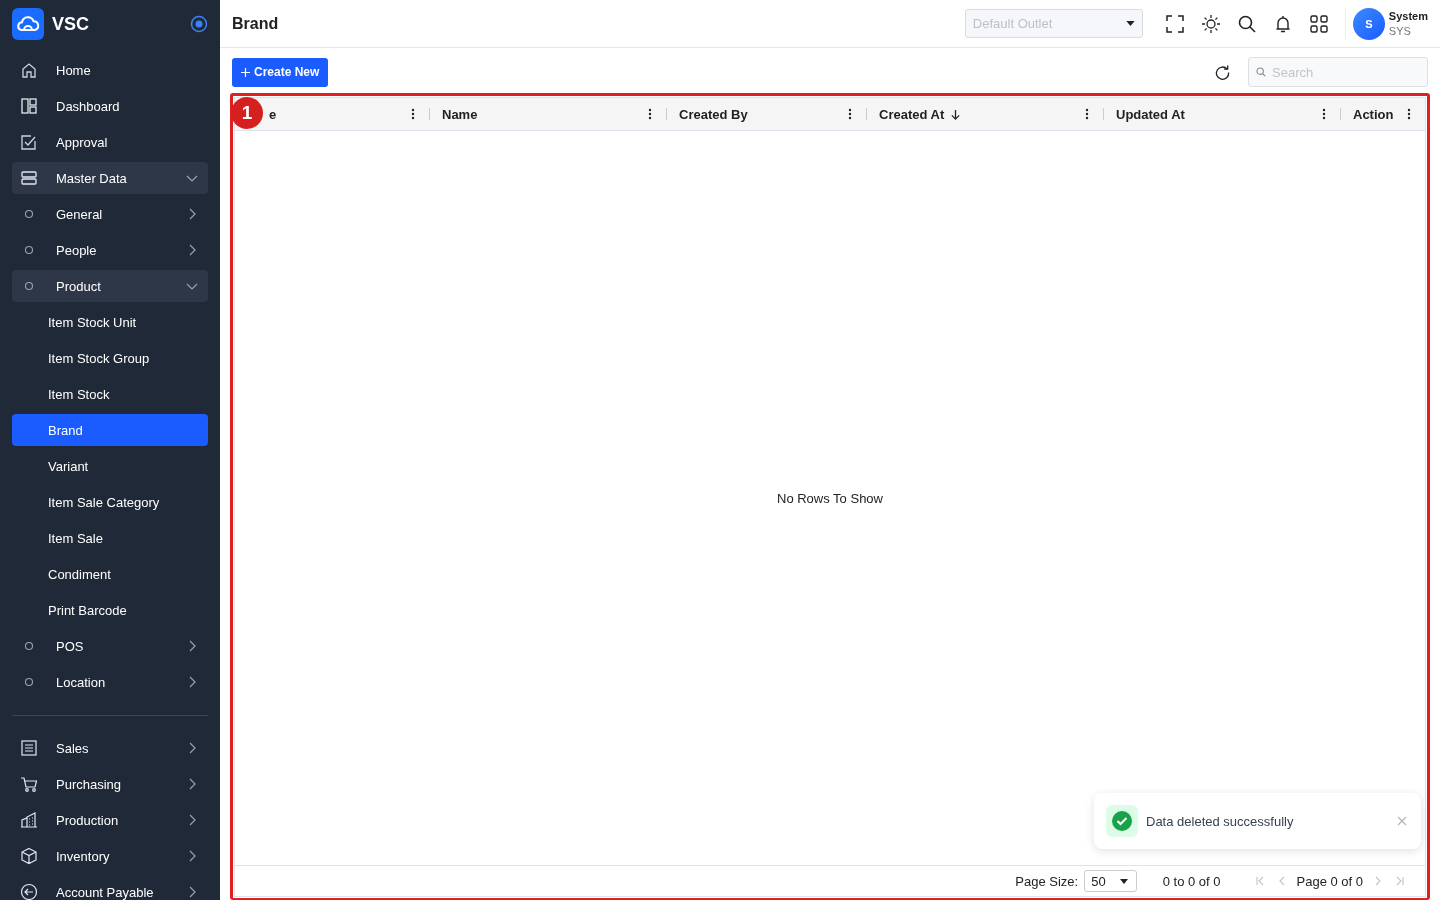 The width and height of the screenshot is (1440, 900). I want to click on sidebar-item: Item Stock, so click(110, 394).